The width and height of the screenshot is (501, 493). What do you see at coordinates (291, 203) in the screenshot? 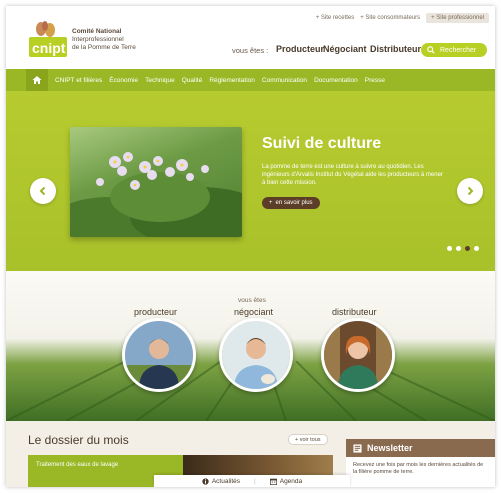
I see `hero-more-button: + en savoir plus` at bounding box center [291, 203].